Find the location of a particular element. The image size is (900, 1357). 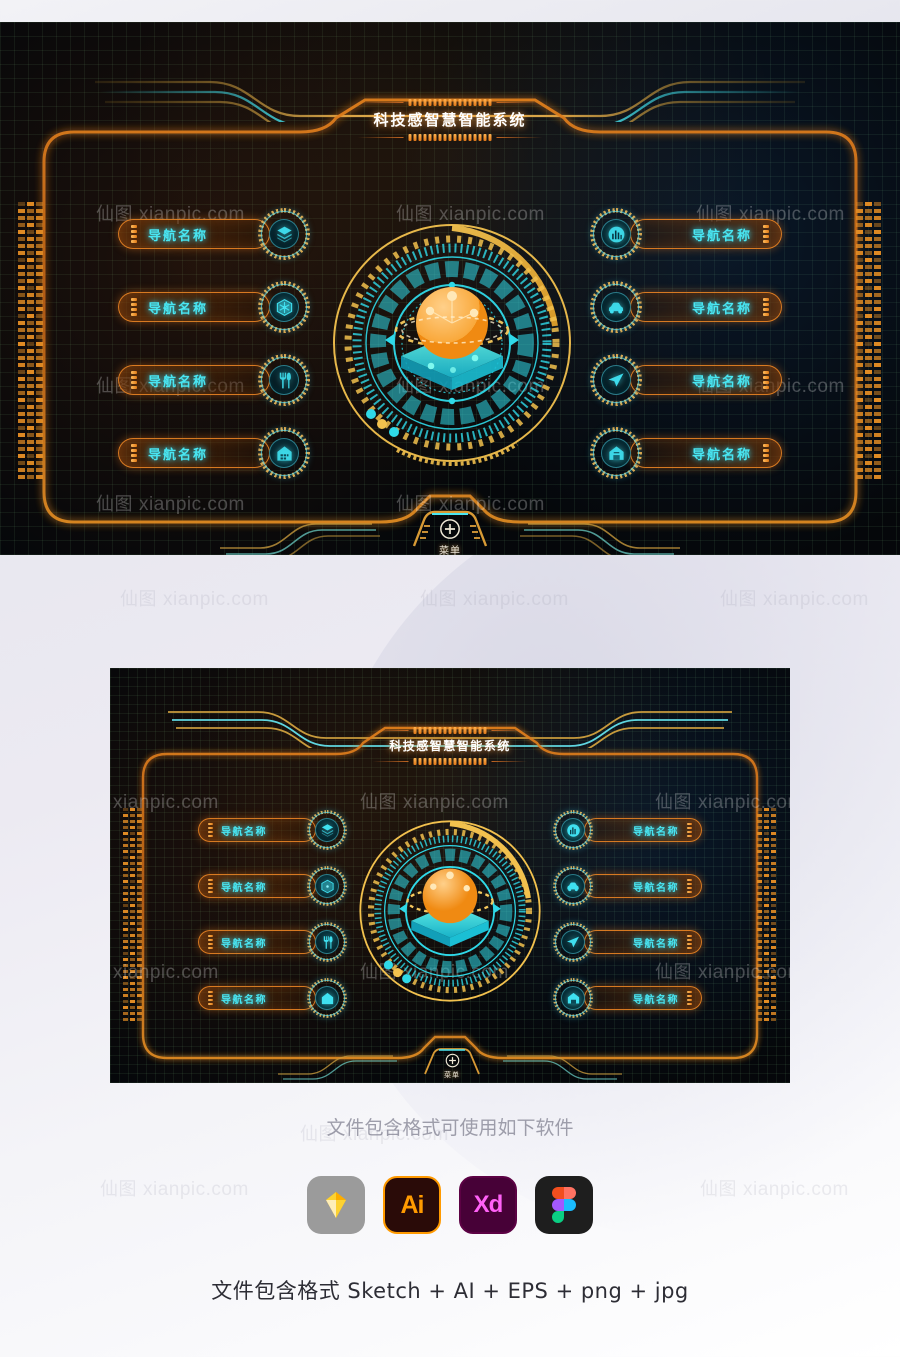

software-icon-row: Ai Xd is located at coordinates (450, 1205).